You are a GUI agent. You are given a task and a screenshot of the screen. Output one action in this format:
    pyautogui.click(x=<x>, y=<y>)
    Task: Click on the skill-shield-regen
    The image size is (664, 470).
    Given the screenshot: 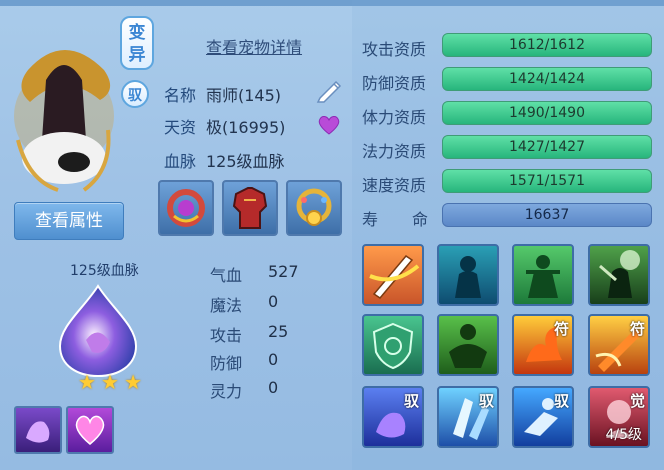 What is the action you would take?
    pyautogui.click(x=393, y=345)
    